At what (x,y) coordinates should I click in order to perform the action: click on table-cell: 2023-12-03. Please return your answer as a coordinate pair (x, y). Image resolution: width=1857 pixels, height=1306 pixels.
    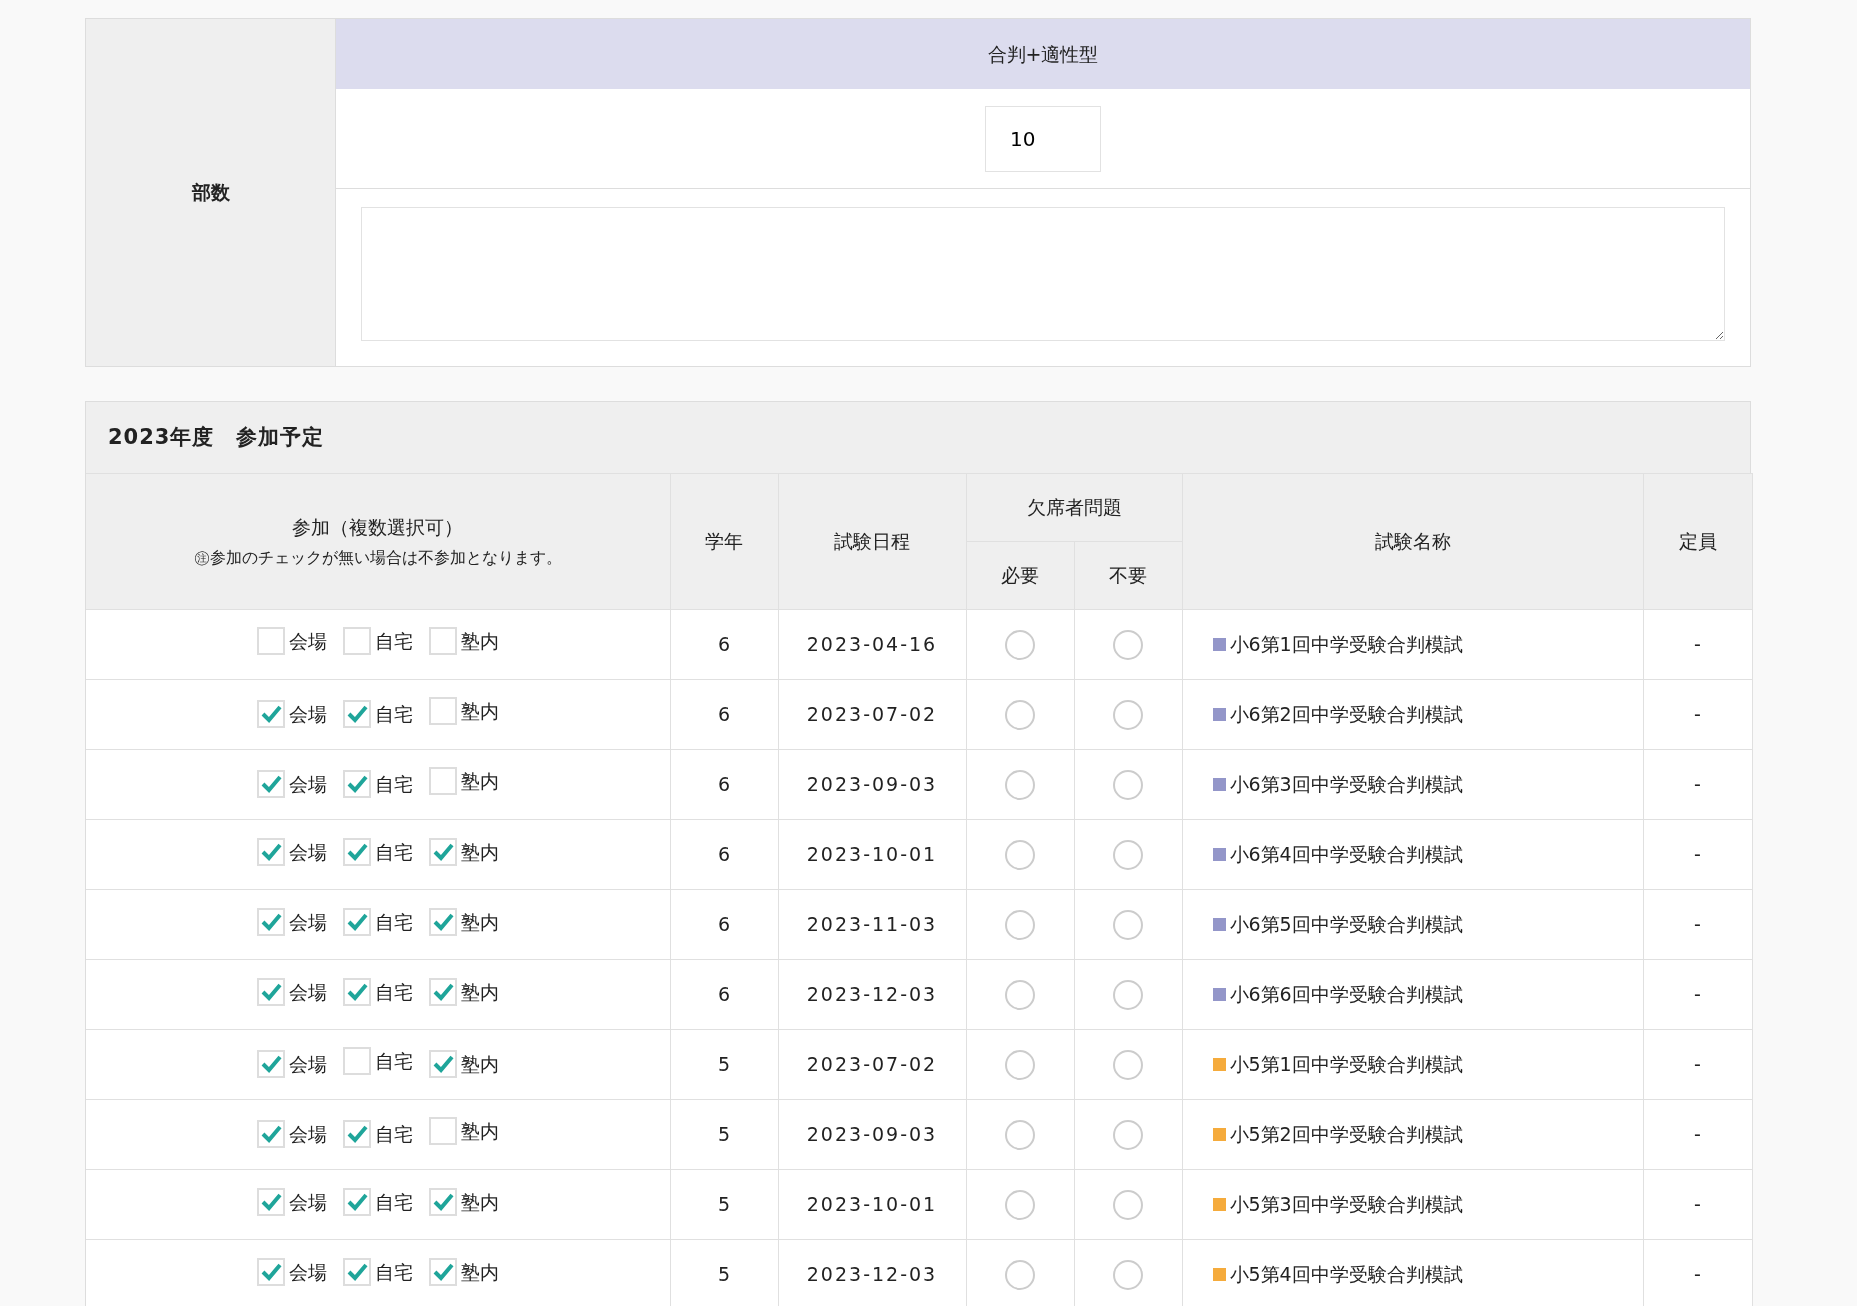
    Looking at the image, I should click on (872, 994).